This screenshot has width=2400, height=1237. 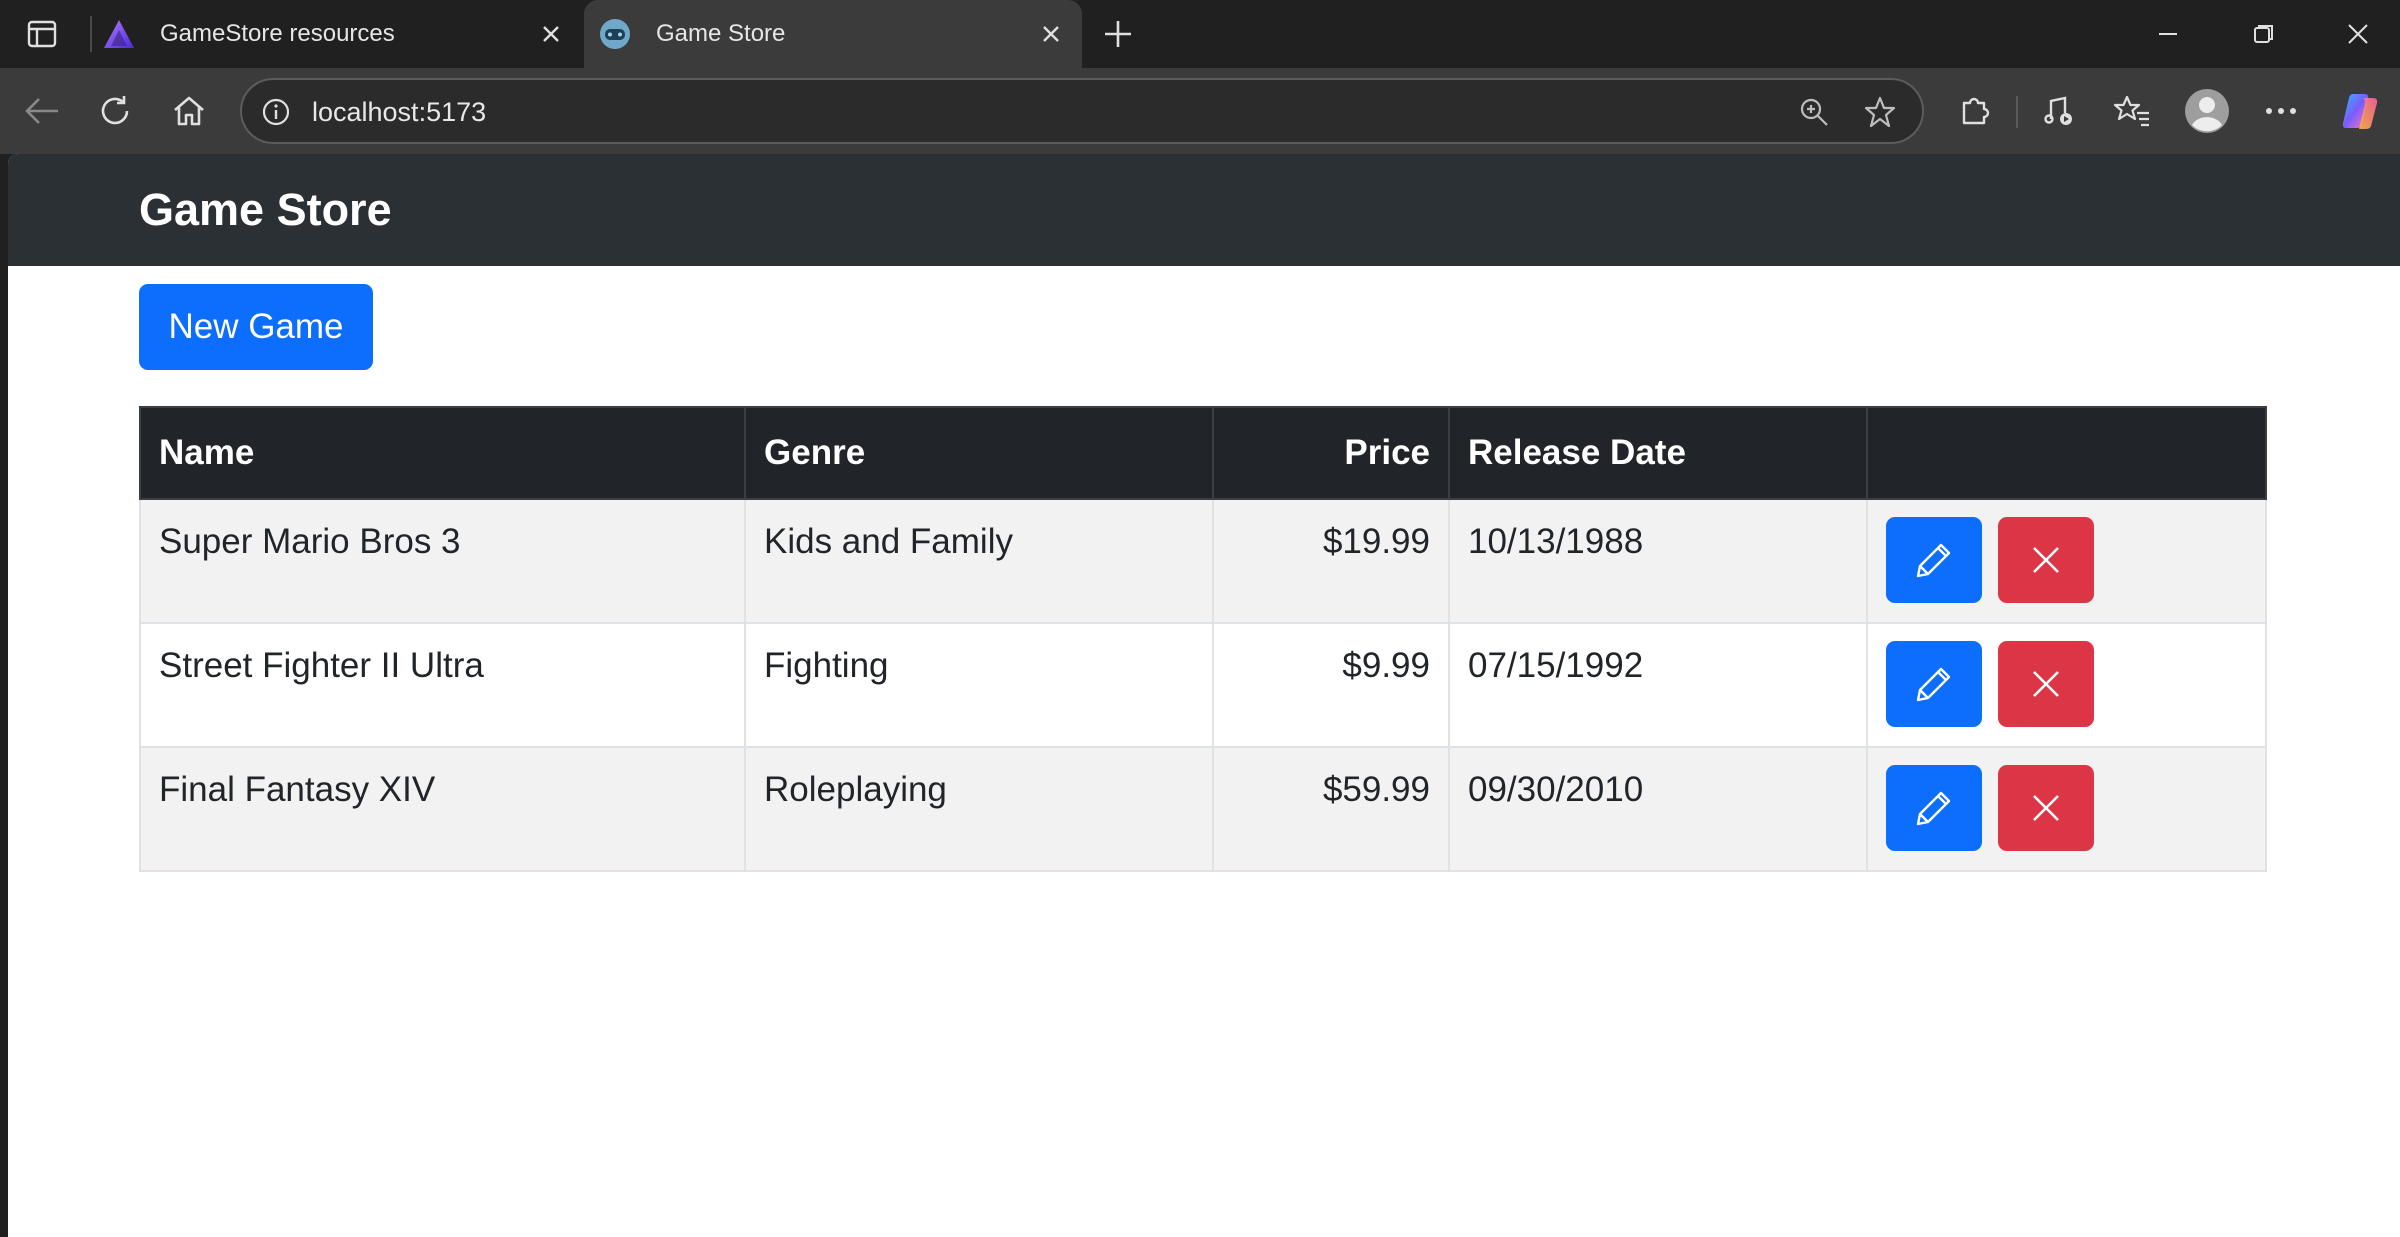 I want to click on profile-avatar-icon, so click(x=2207, y=111).